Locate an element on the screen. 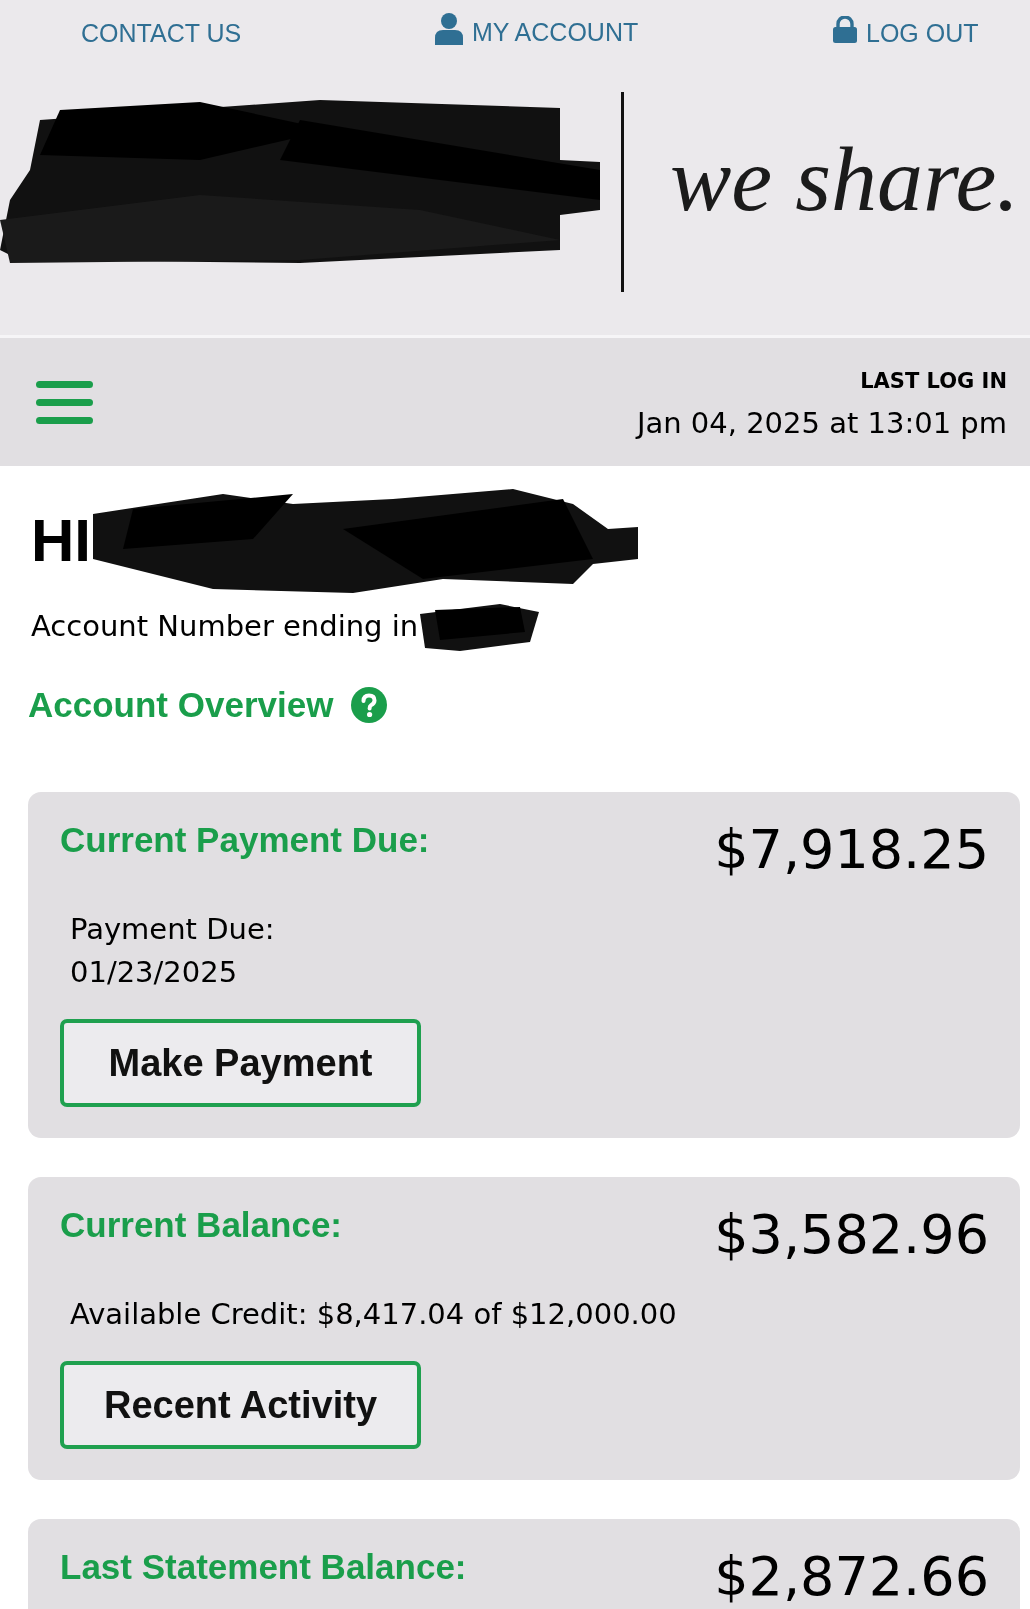 The width and height of the screenshot is (1030, 1609). user-icon is located at coordinates (449, 29).